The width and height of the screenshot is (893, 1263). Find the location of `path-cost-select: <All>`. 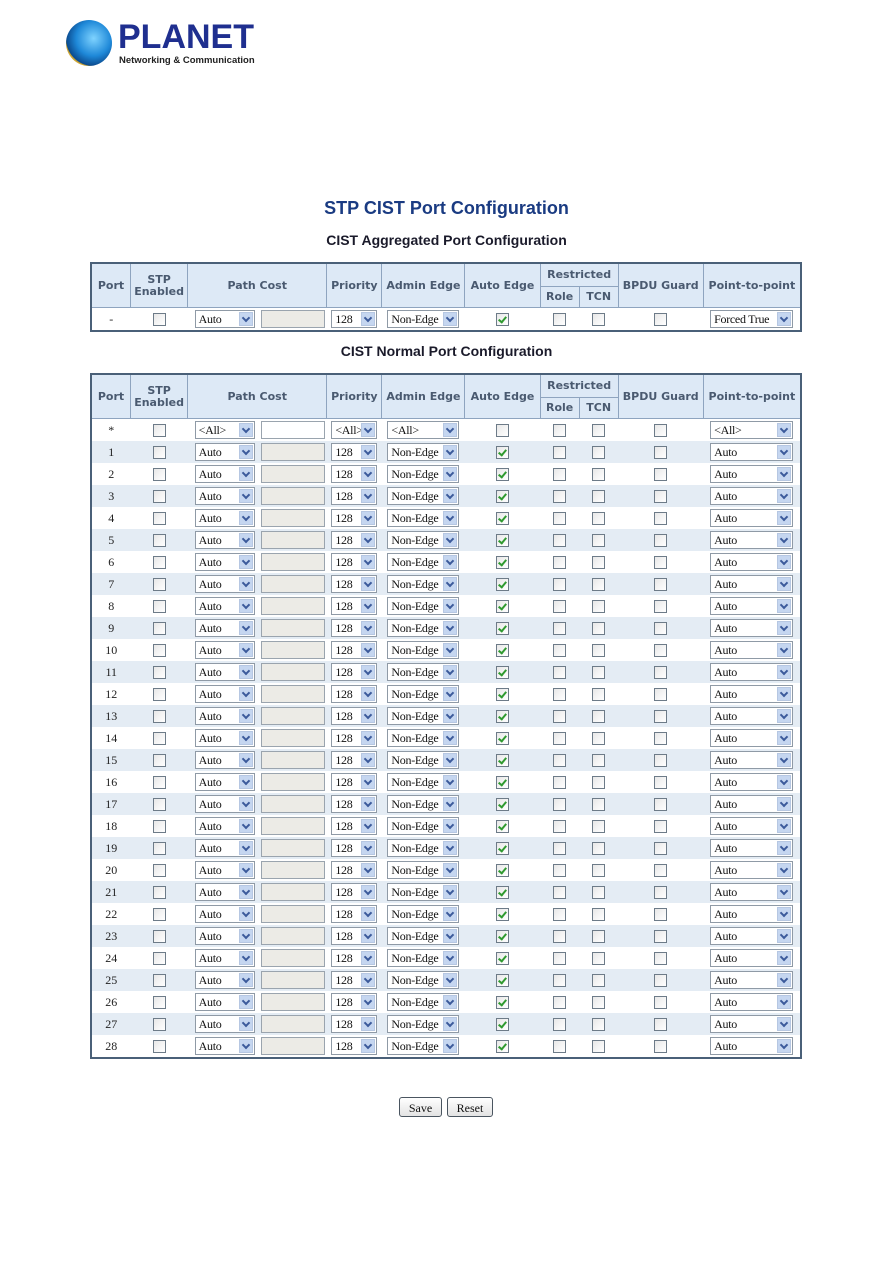

path-cost-select: <All> is located at coordinates (224, 430).